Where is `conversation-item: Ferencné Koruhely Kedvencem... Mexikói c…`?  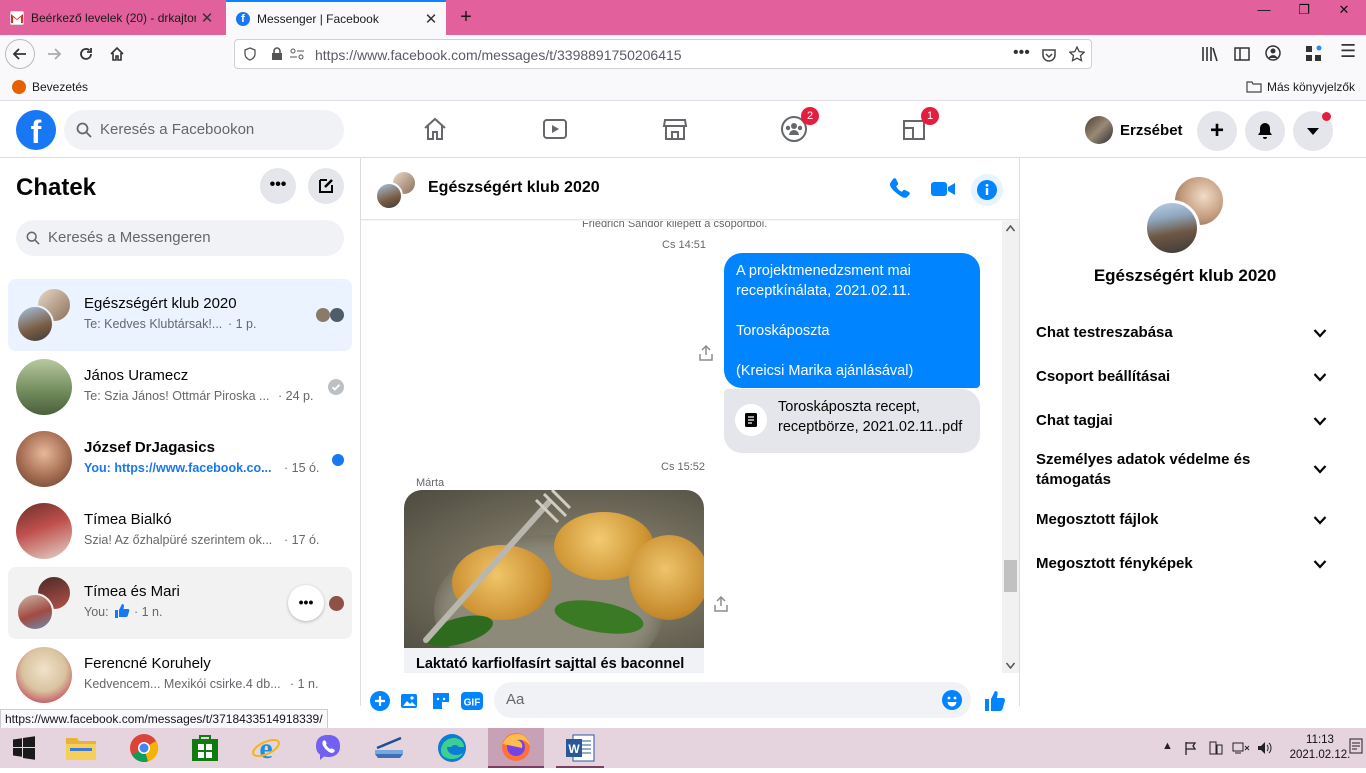 conversation-item: Ferencné Koruhely Kedvencem... Mexikói c… is located at coordinates (180, 672).